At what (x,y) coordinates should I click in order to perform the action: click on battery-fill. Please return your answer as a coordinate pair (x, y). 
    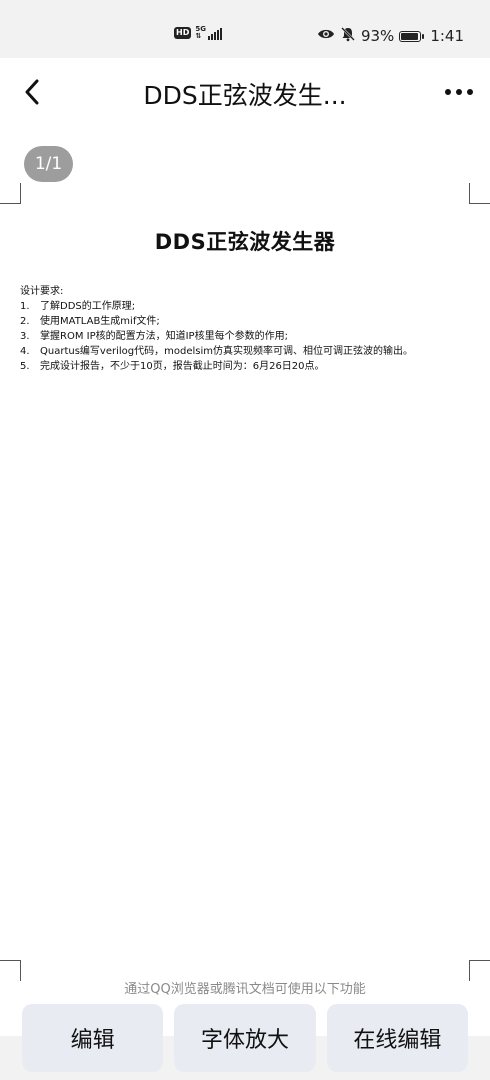
    Looking at the image, I should click on (409, 36).